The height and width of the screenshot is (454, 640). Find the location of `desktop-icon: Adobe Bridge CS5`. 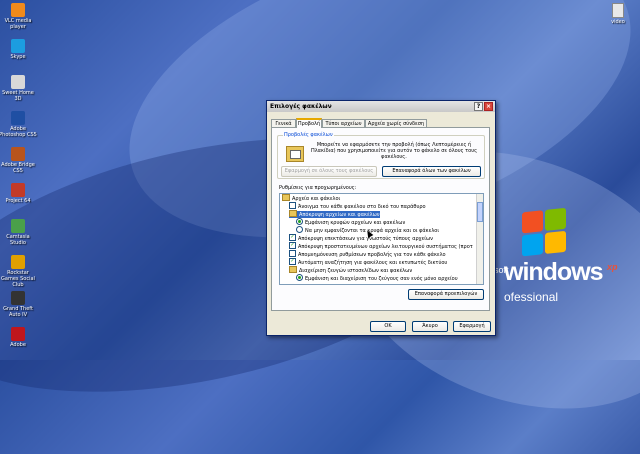

desktop-icon: Adobe Bridge CS5 is located at coordinates (19, 160).